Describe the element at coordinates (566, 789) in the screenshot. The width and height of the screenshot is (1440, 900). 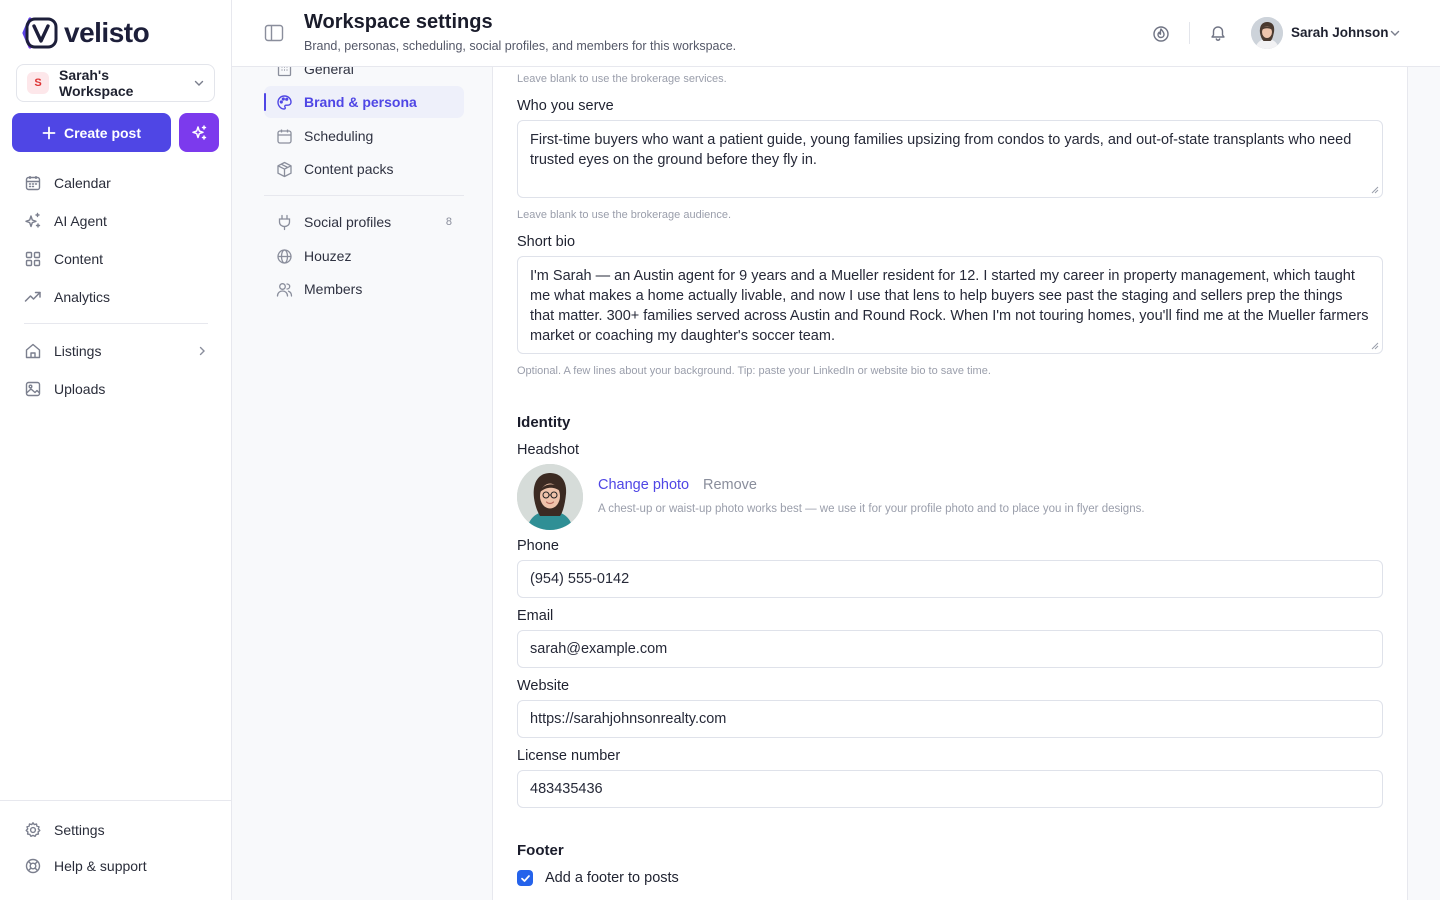
I see `license-value: 483435436` at that location.